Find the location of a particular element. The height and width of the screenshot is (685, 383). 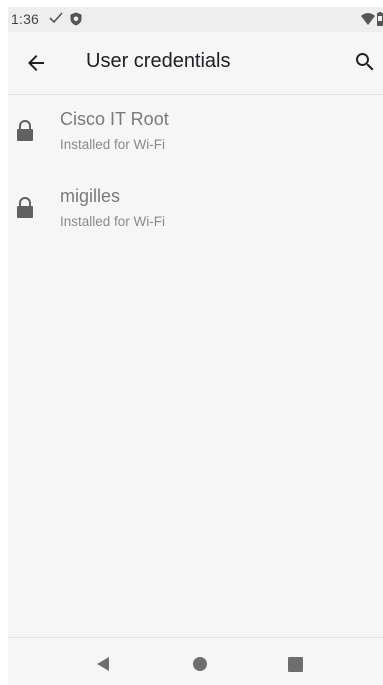

page-title: User credentials is located at coordinates (158, 61).